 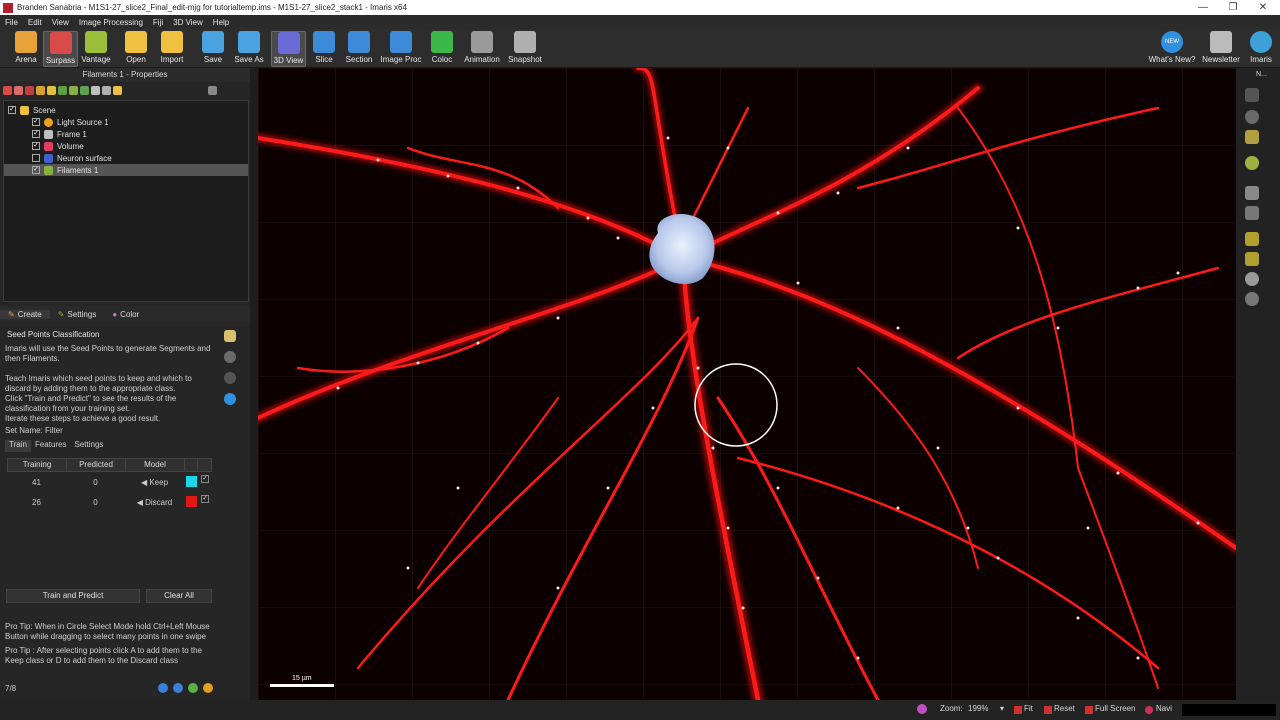 What do you see at coordinates (221, 22) in the screenshot?
I see `menu-help: Help` at bounding box center [221, 22].